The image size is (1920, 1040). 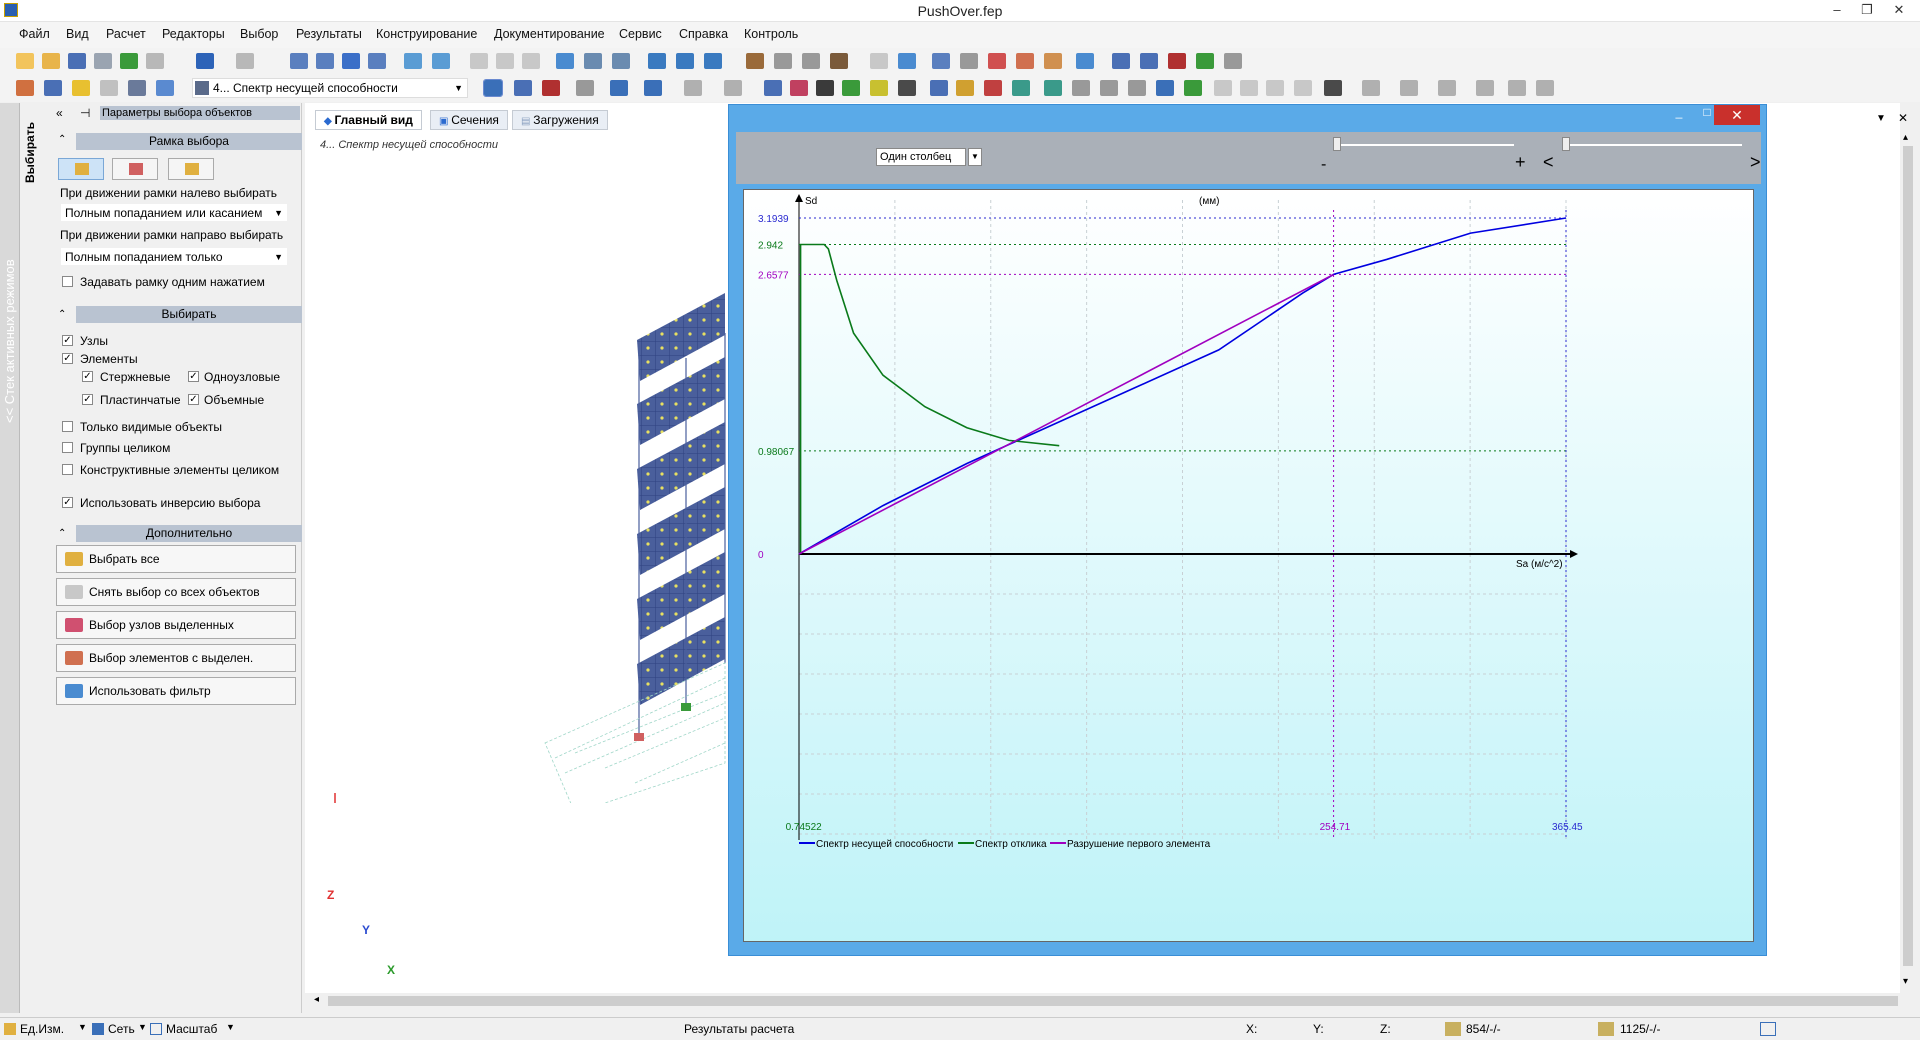 What do you see at coordinates (77, 34) in the screenshot?
I see `menu-view: Вид` at bounding box center [77, 34].